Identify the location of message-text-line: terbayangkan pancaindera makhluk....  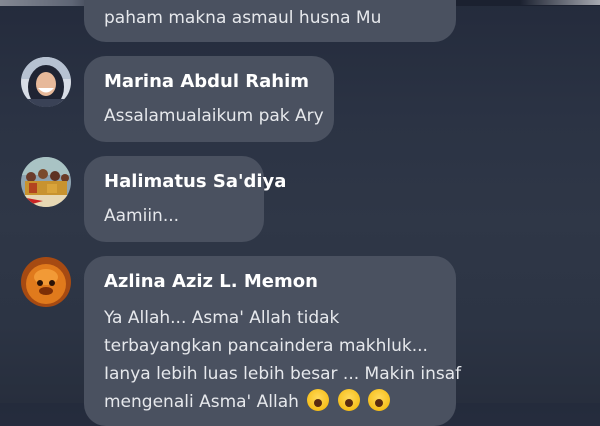
(266, 346).